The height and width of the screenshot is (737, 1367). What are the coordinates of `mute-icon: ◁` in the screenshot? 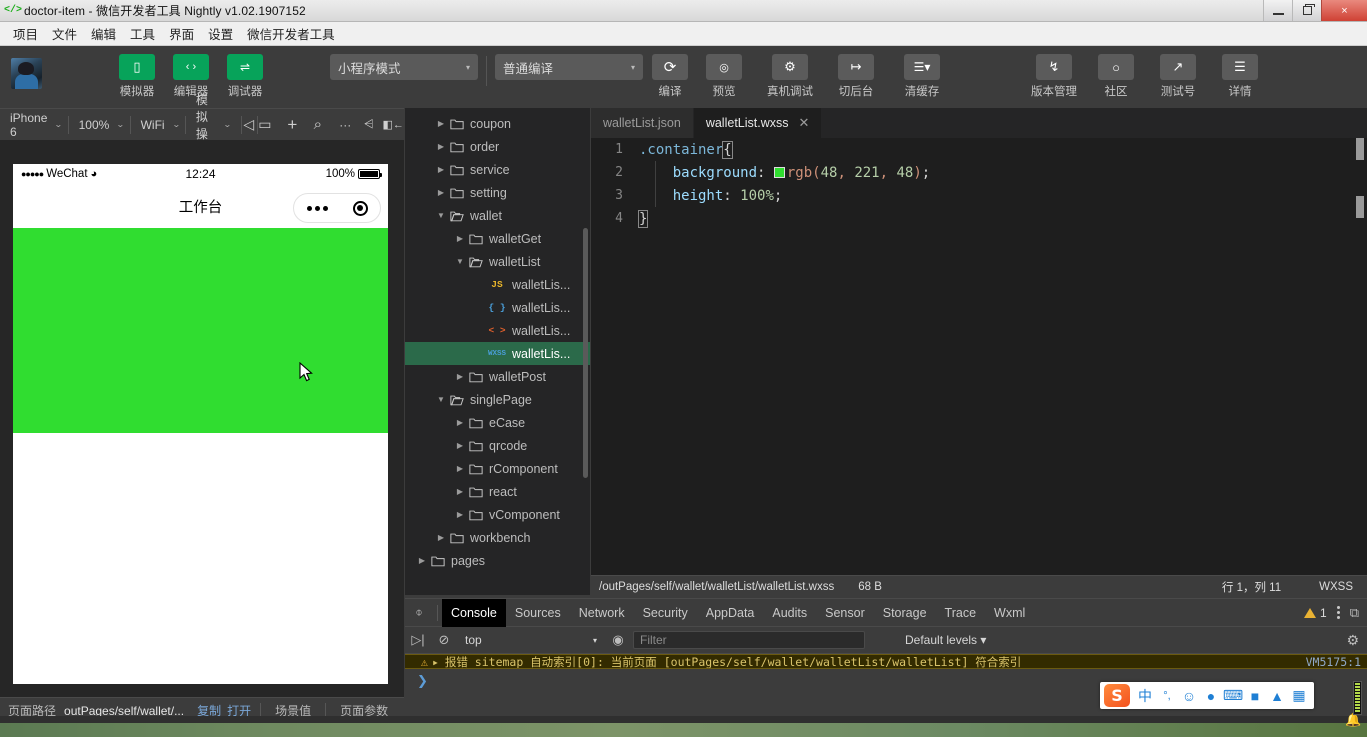 It's located at (248, 125).